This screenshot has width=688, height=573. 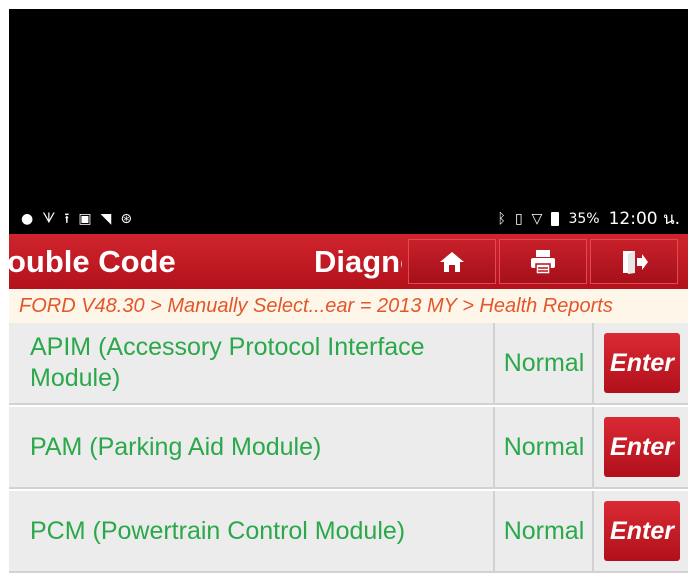 I want to click on table-row: PAM (Parking Aid Module) Normal Enter, so click(x=348, y=448).